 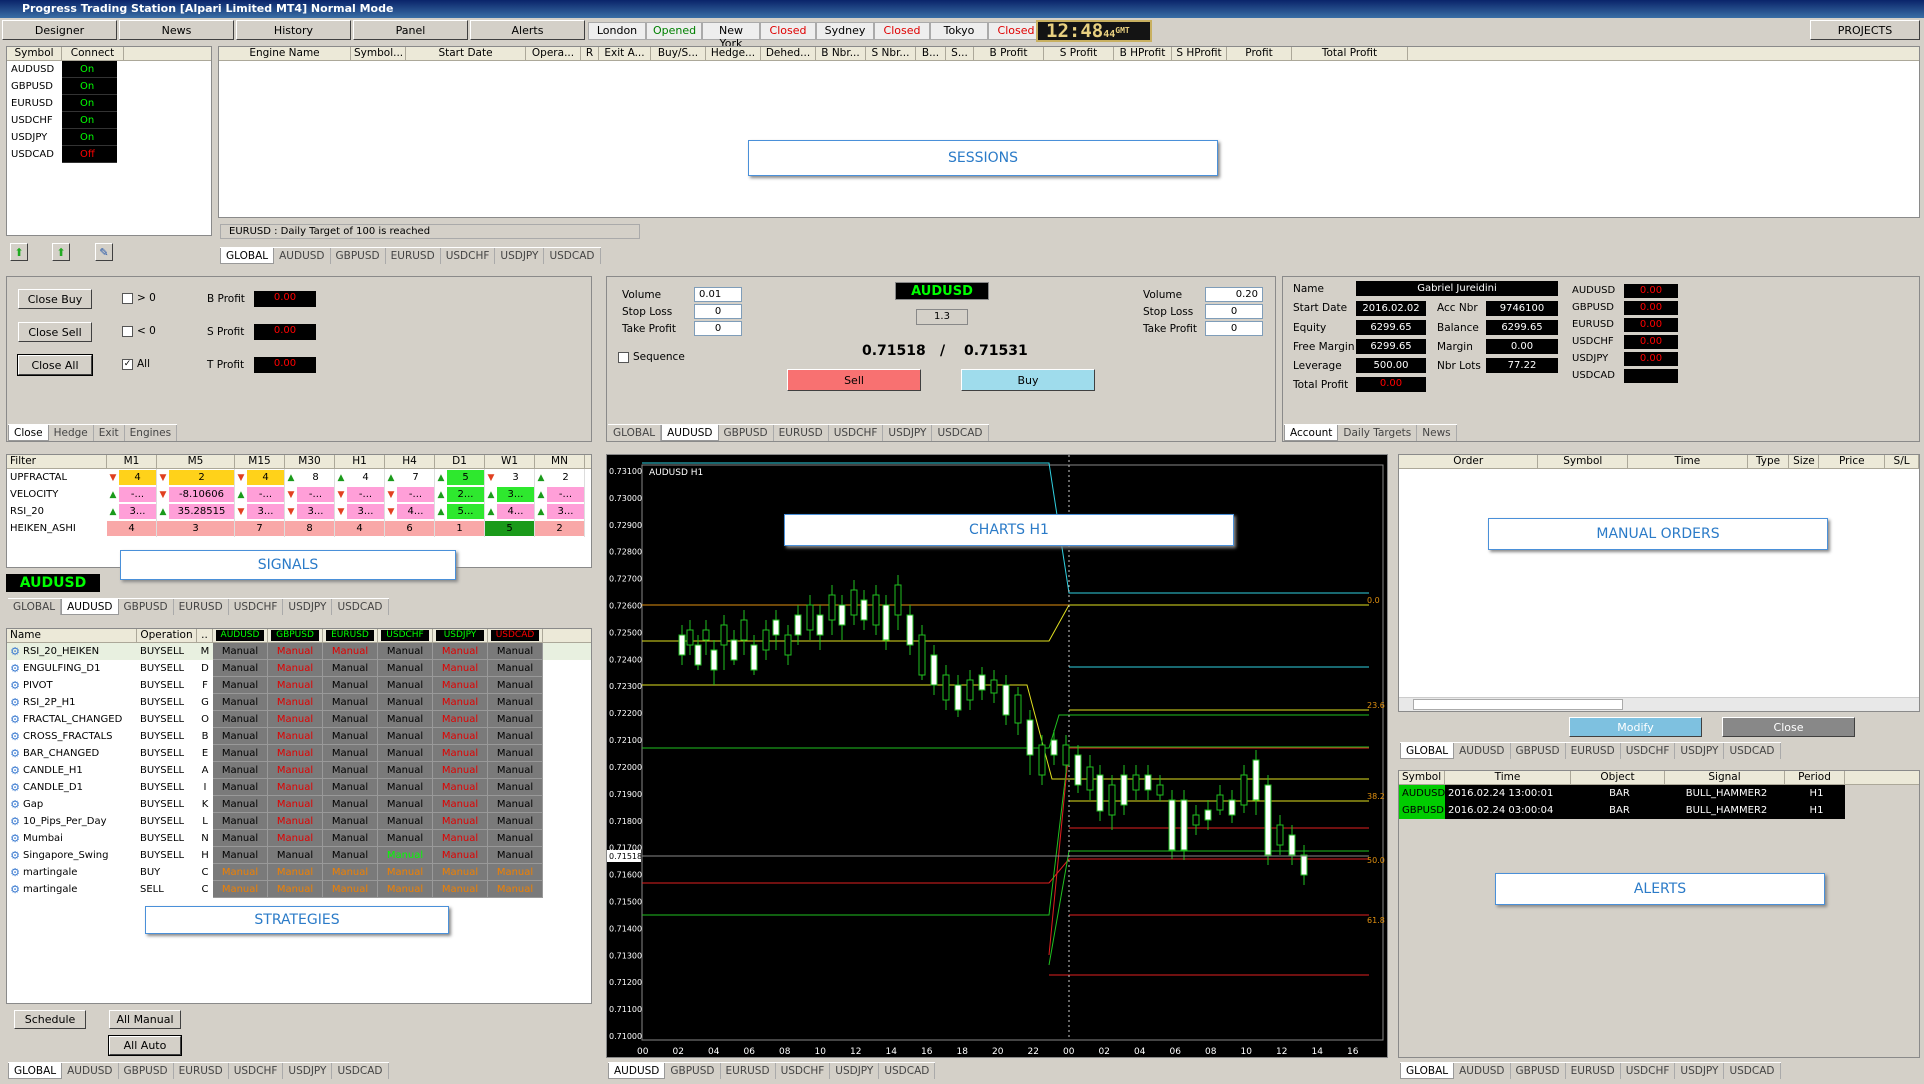 I want to click on connect-status: Off, so click(x=89, y=154).